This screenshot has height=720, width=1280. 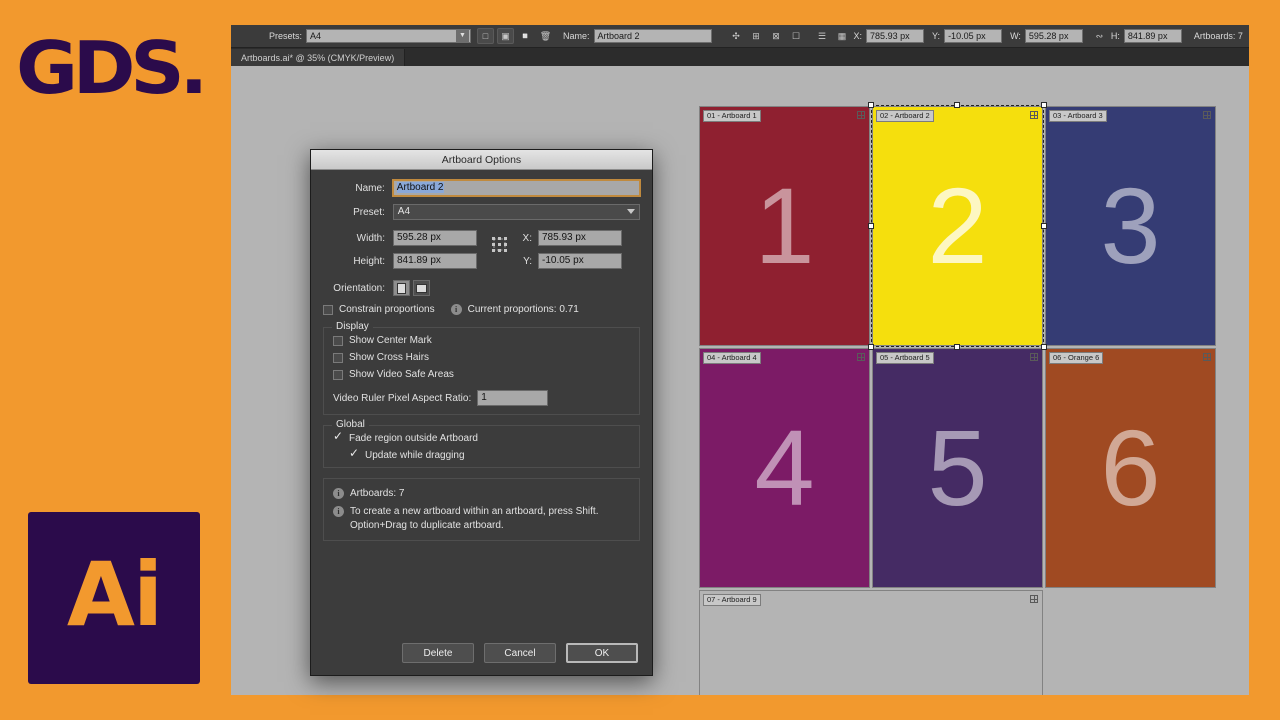 What do you see at coordinates (316, 36) in the screenshot?
I see `presets-dropdown-value: A4` at bounding box center [316, 36].